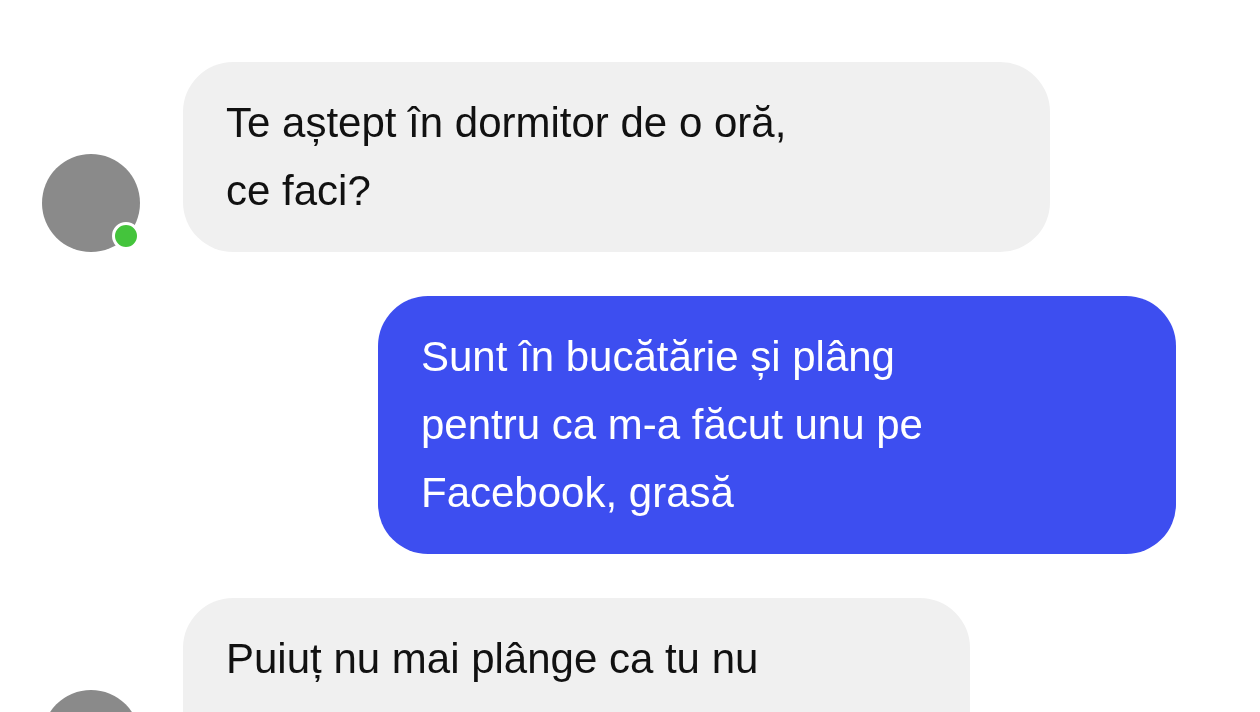  I want to click on message-bubble: Puiuț nu mai plânge ca tu nu, so click(576, 655).